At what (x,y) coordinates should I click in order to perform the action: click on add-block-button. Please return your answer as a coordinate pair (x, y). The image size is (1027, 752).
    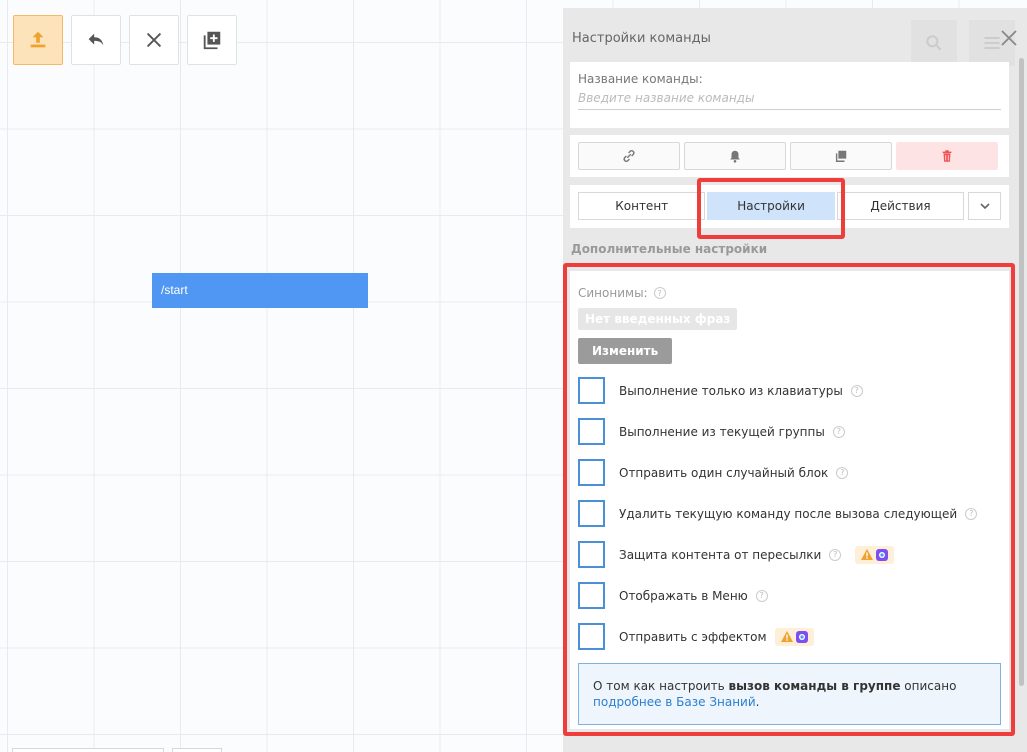
    Looking at the image, I should click on (212, 40).